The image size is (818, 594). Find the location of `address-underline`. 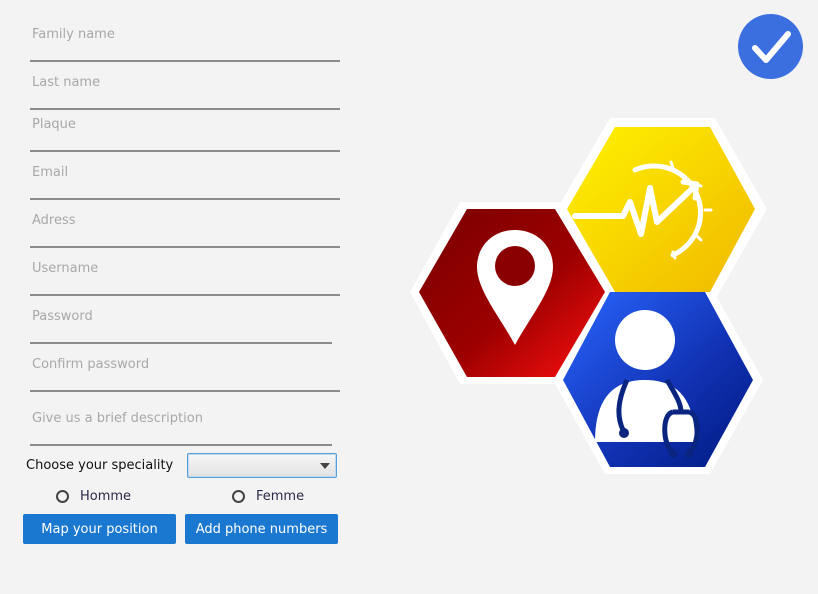

address-underline is located at coordinates (185, 247).